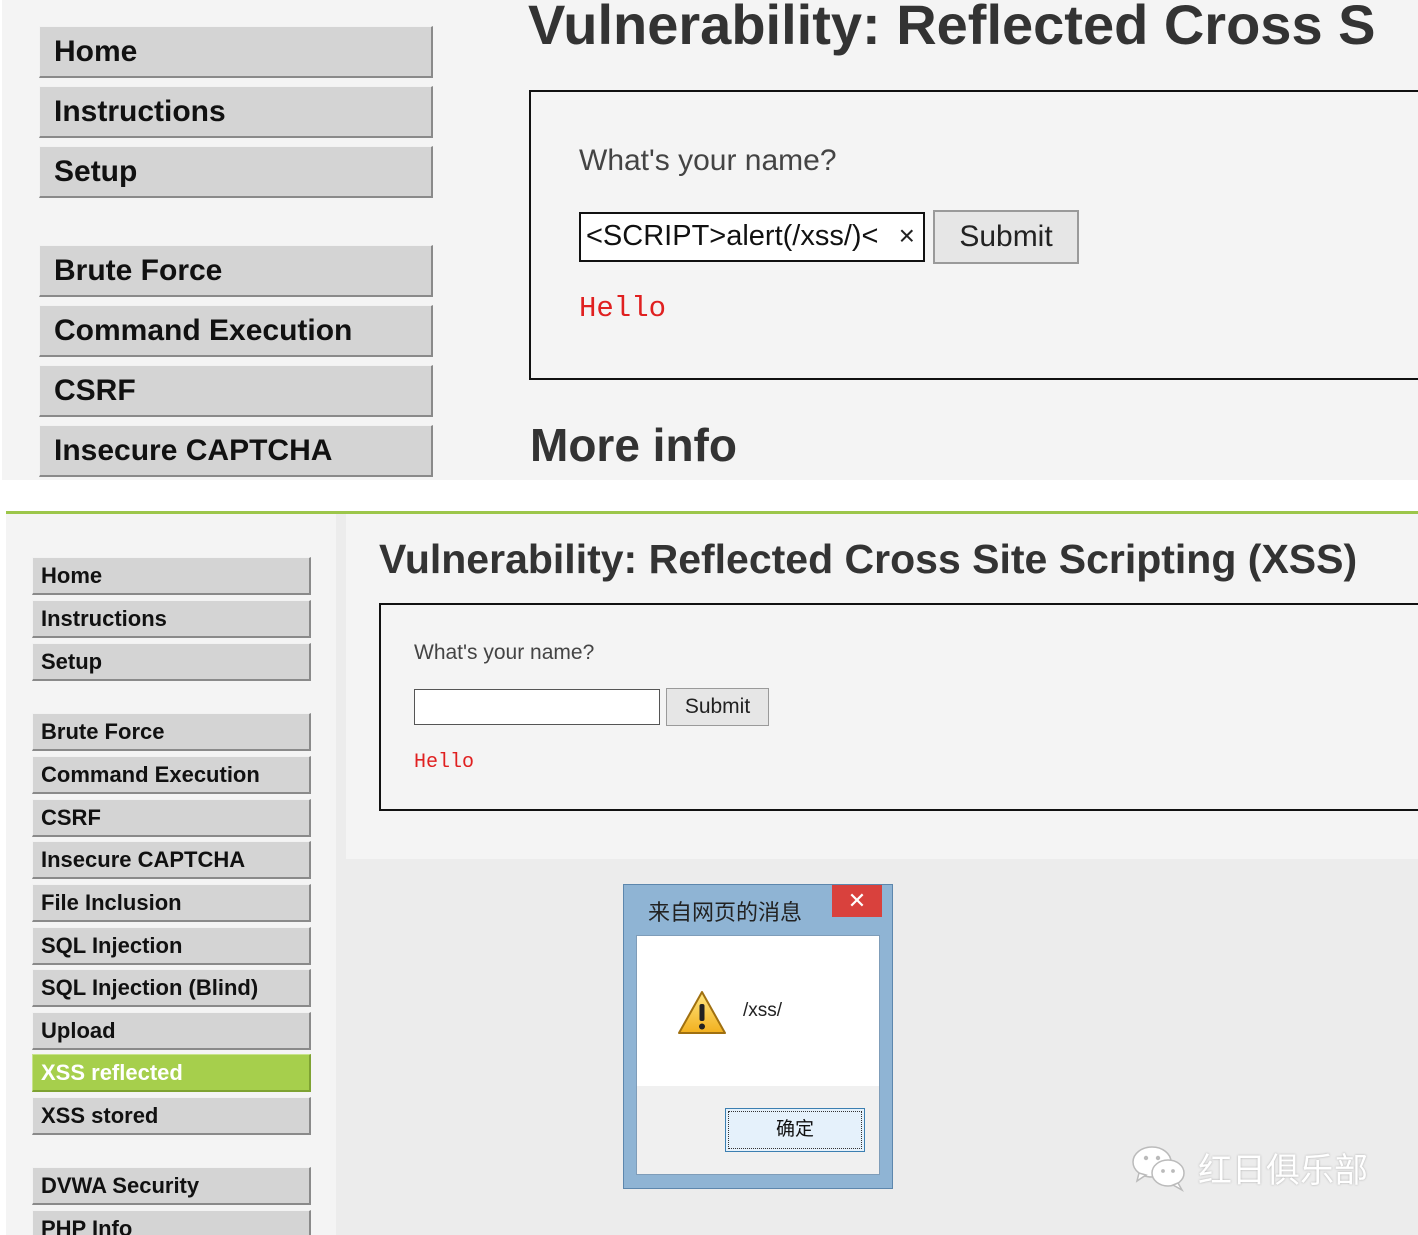 The image size is (1418, 1235). I want to click on watermark: 红日俱乐部, so click(1249, 1167).